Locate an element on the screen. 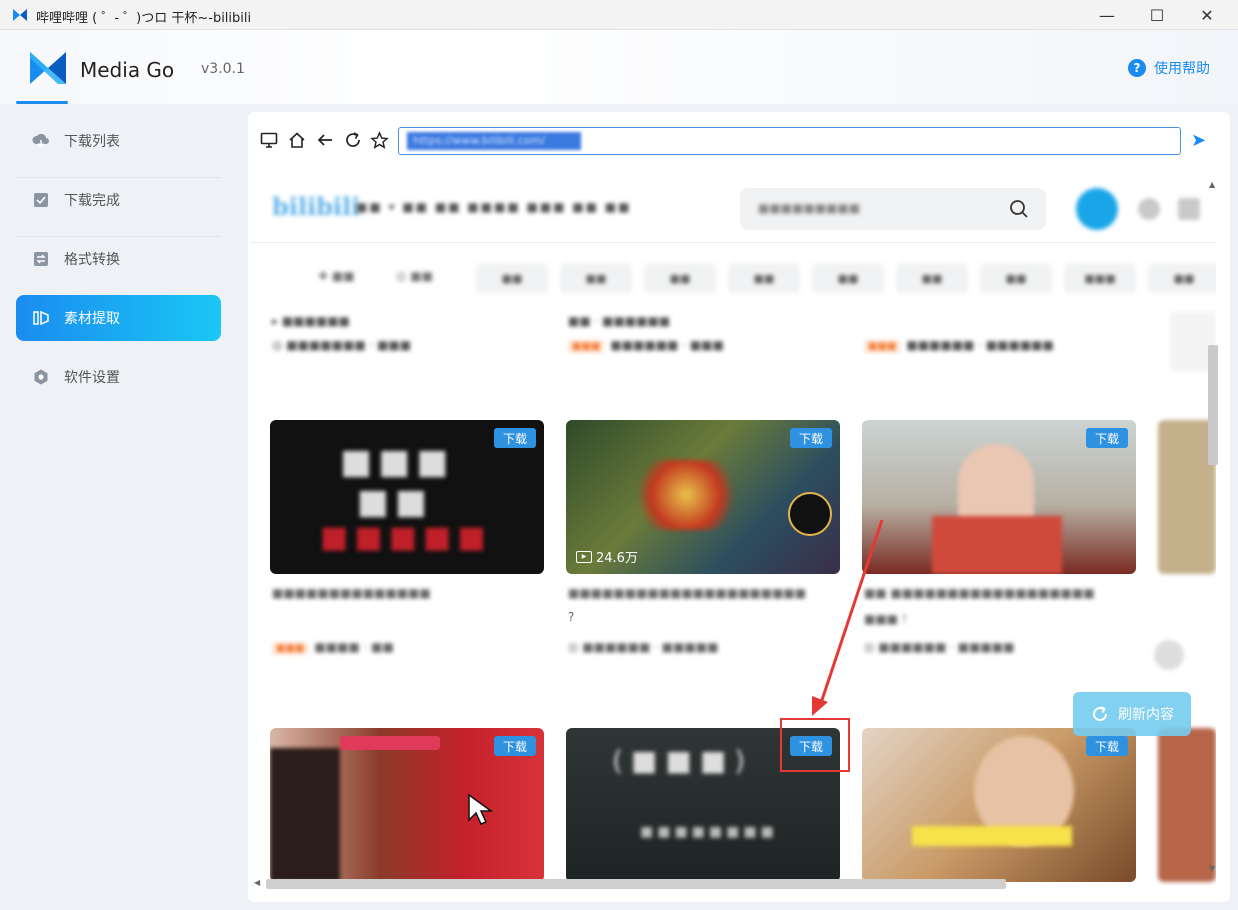 Image resolution: width=1238 pixels, height=910 pixels. video-meta: ■■■ ■■■■ · ■■ is located at coordinates (333, 647).